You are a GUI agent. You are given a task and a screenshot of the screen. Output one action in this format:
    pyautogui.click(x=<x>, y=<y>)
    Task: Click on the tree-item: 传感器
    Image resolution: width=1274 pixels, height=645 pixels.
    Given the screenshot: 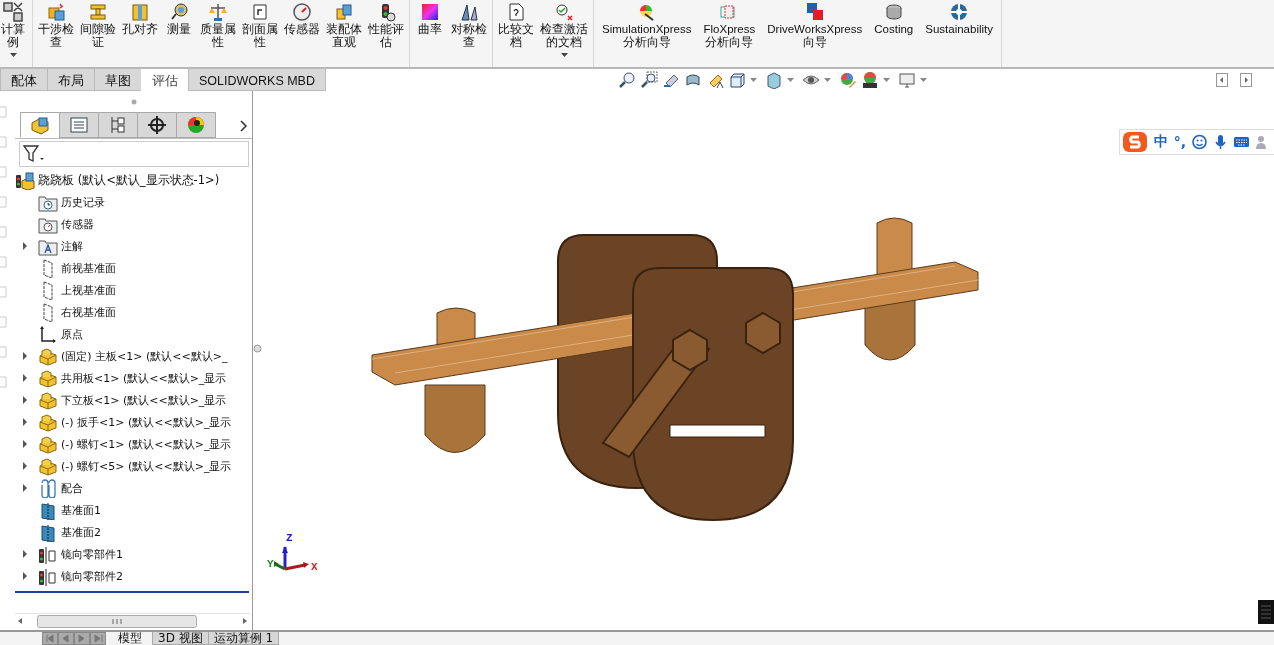 What is the action you would take?
    pyautogui.click(x=77, y=224)
    